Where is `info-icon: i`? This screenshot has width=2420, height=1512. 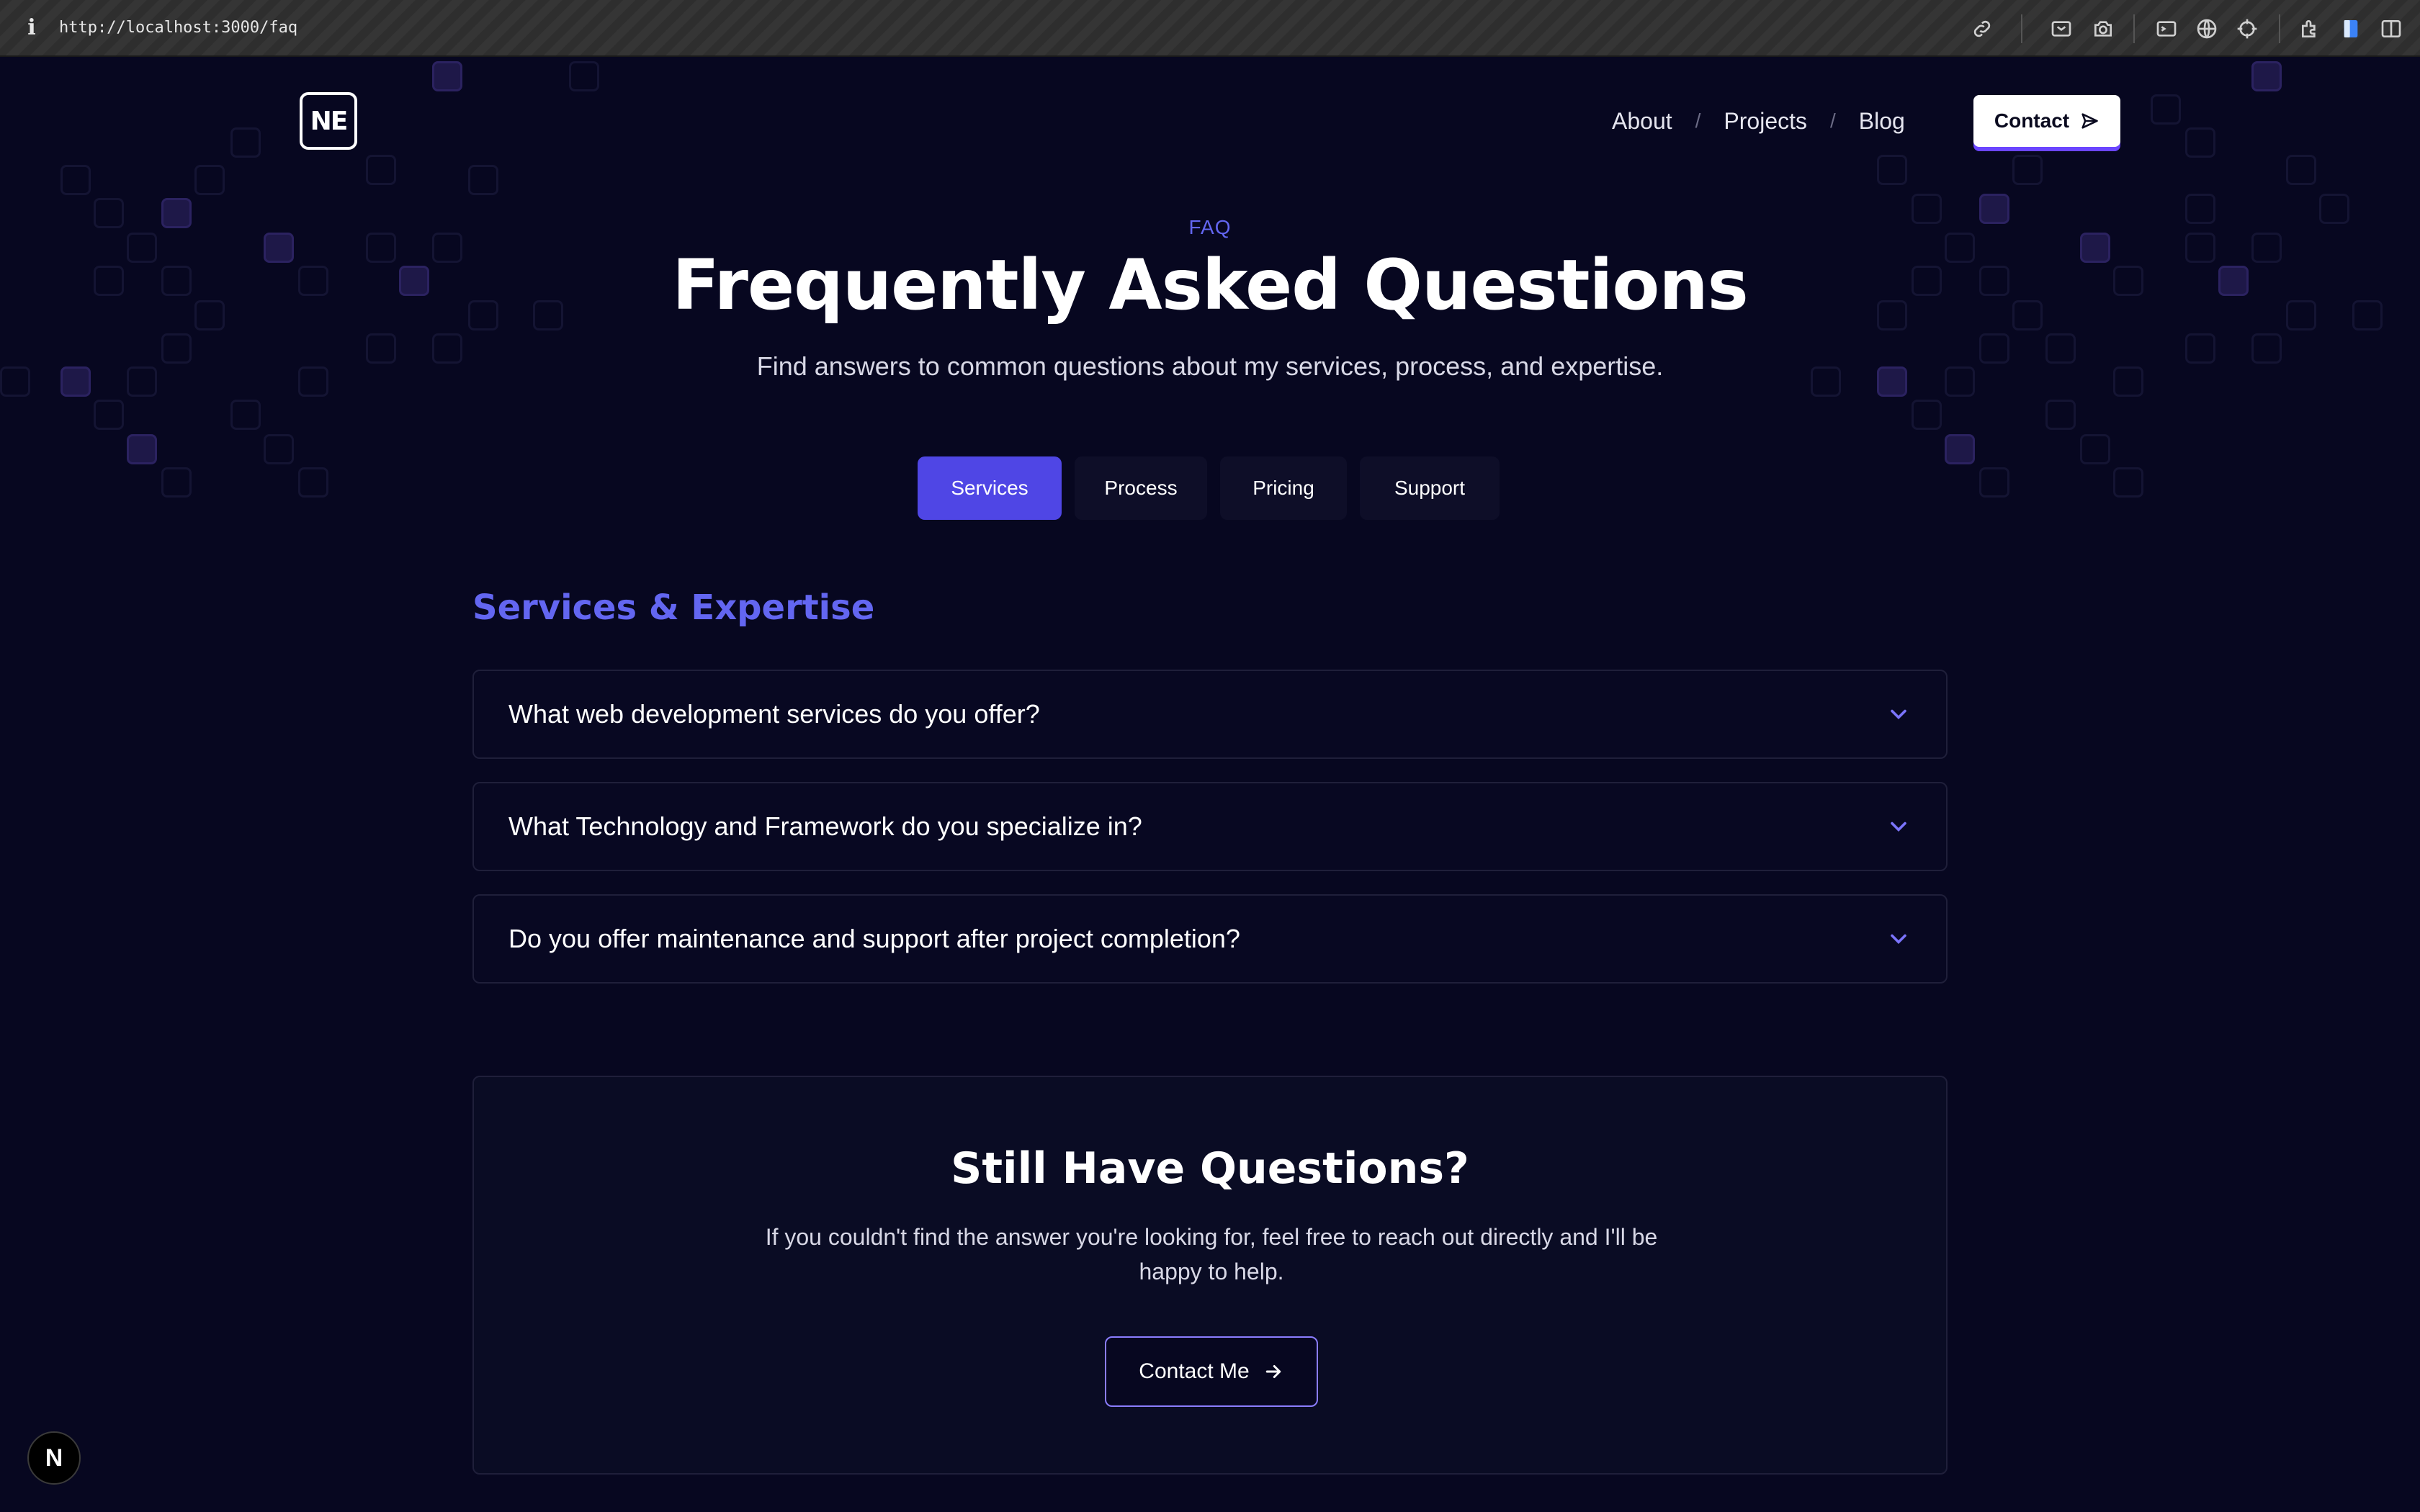
info-icon: i is located at coordinates (31, 28).